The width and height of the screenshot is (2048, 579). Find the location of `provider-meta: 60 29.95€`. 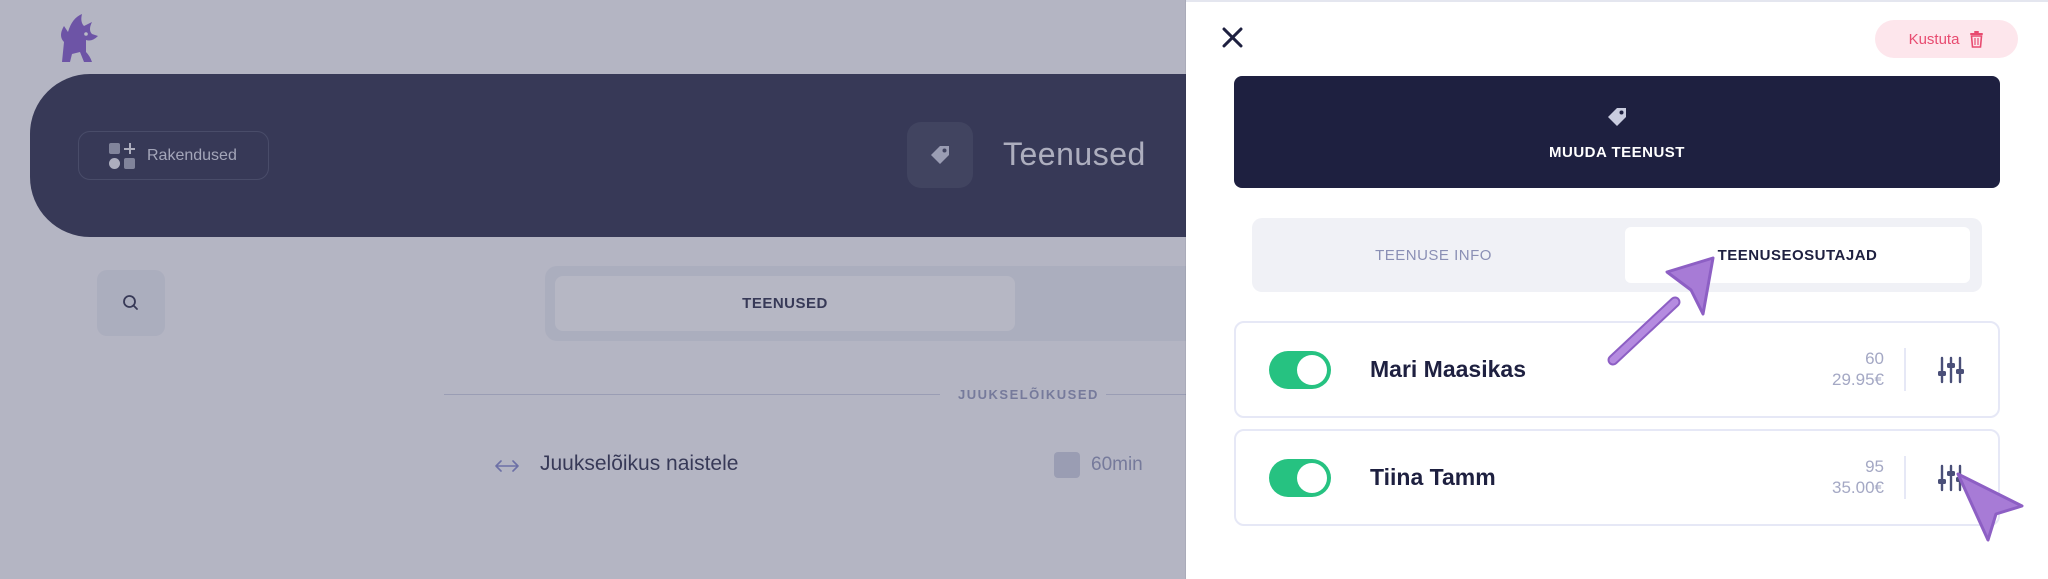

provider-meta: 60 29.95€ is located at coordinates (1858, 369).